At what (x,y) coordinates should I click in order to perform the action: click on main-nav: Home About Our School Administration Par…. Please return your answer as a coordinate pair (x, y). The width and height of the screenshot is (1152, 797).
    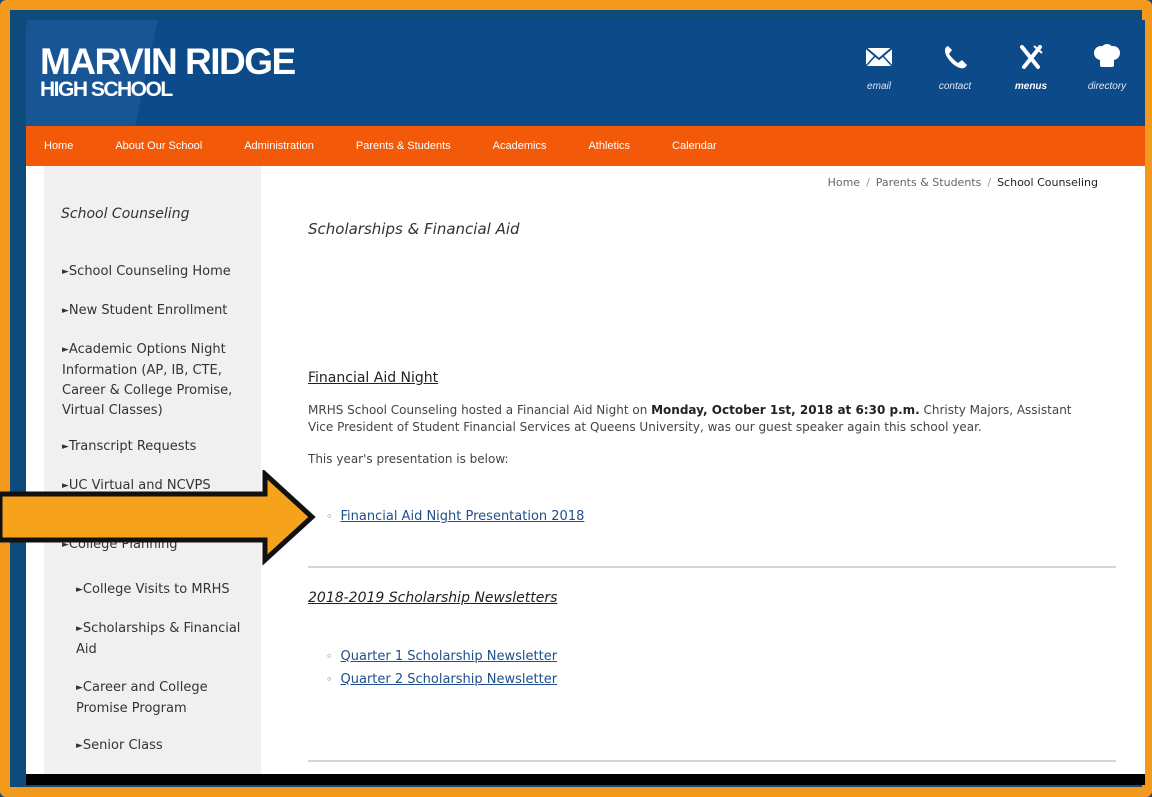
    Looking at the image, I should click on (585, 146).